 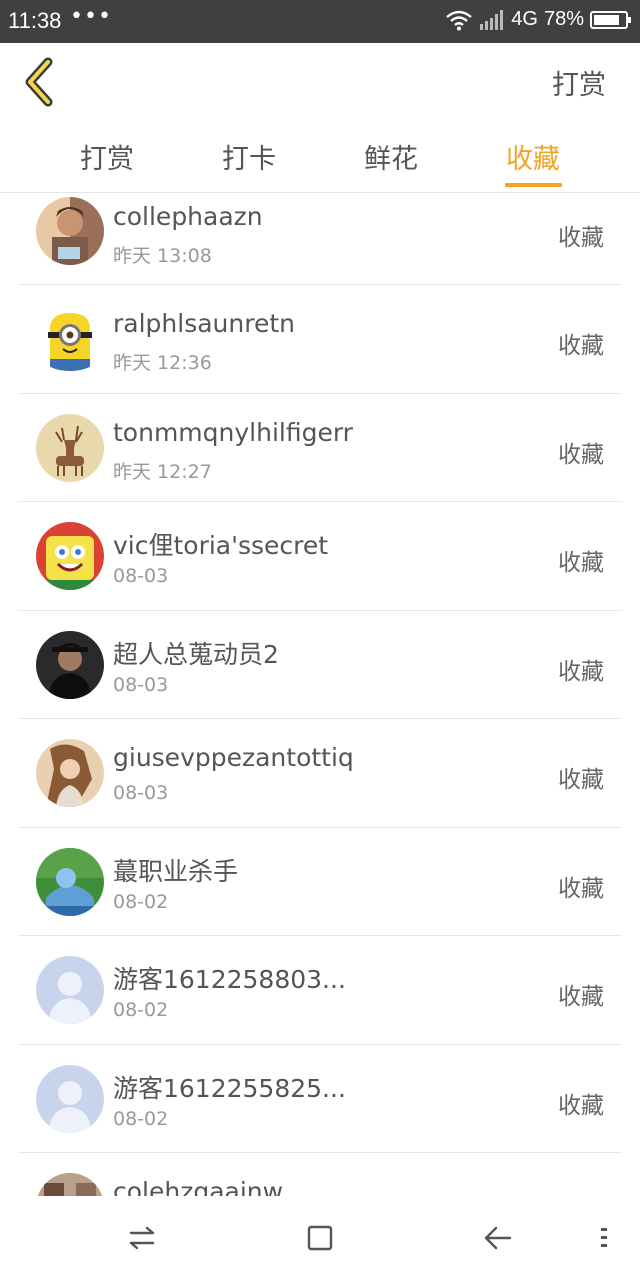 What do you see at coordinates (70, 881) in the screenshot?
I see `blue-scene-avatar` at bounding box center [70, 881].